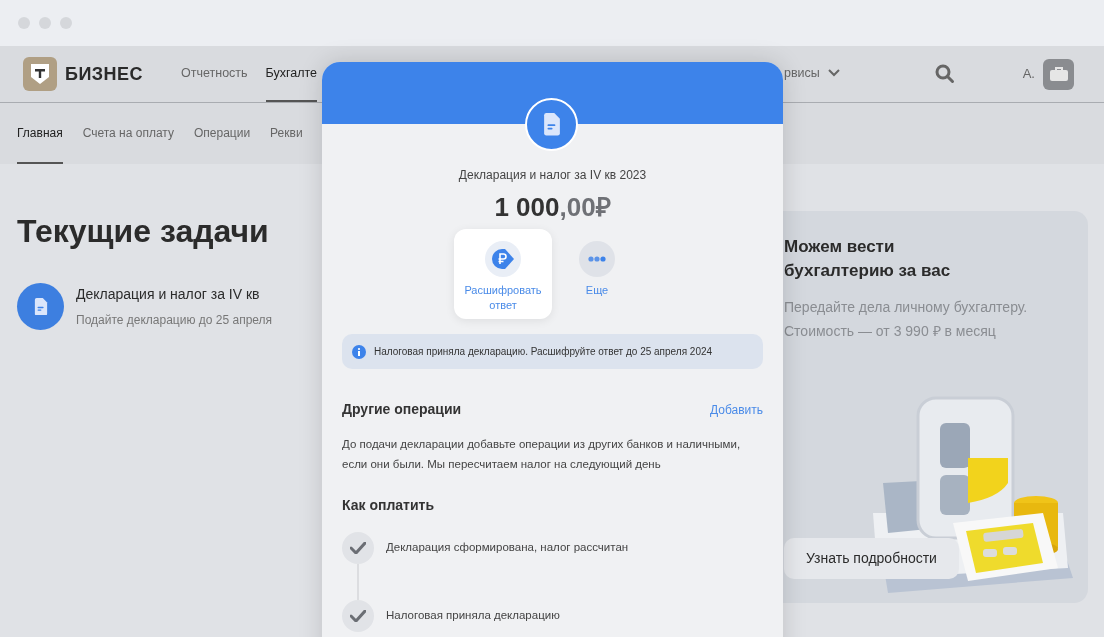  I want to click on subnav-tab: Рекви, so click(286, 133).